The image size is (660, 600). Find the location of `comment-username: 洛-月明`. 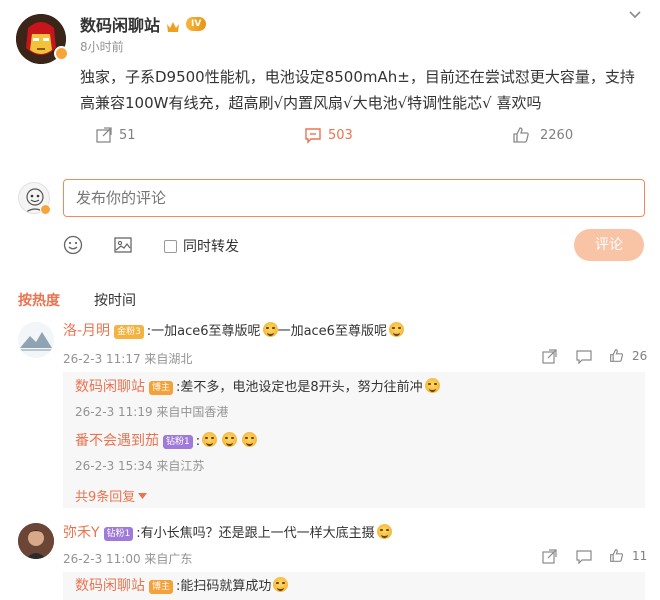

comment-username: 洛-月明 is located at coordinates (86, 331).